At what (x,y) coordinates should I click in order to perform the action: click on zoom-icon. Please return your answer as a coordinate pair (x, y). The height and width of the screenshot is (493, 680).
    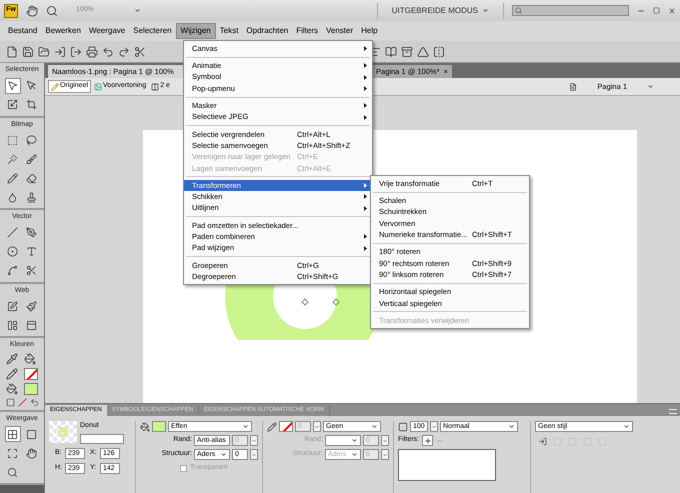
    Looking at the image, I should click on (52, 10).